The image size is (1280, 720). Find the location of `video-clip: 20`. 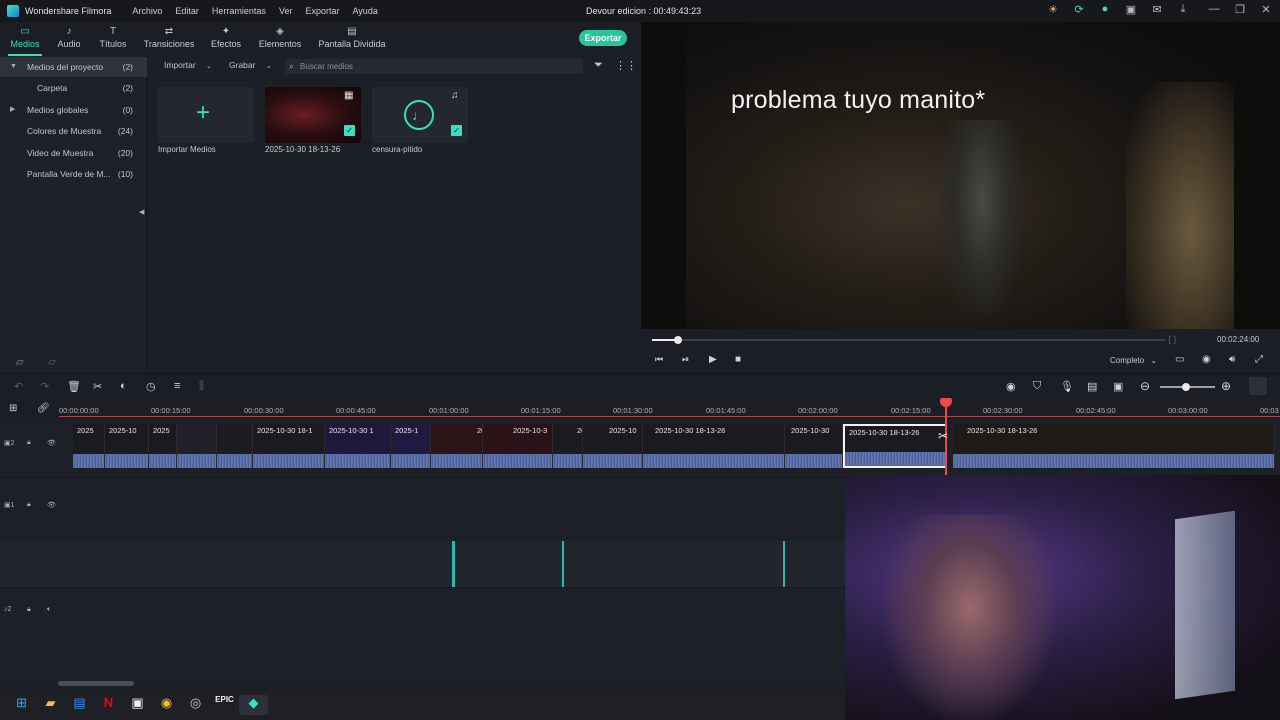

video-clip: 20 is located at coordinates (568, 446).